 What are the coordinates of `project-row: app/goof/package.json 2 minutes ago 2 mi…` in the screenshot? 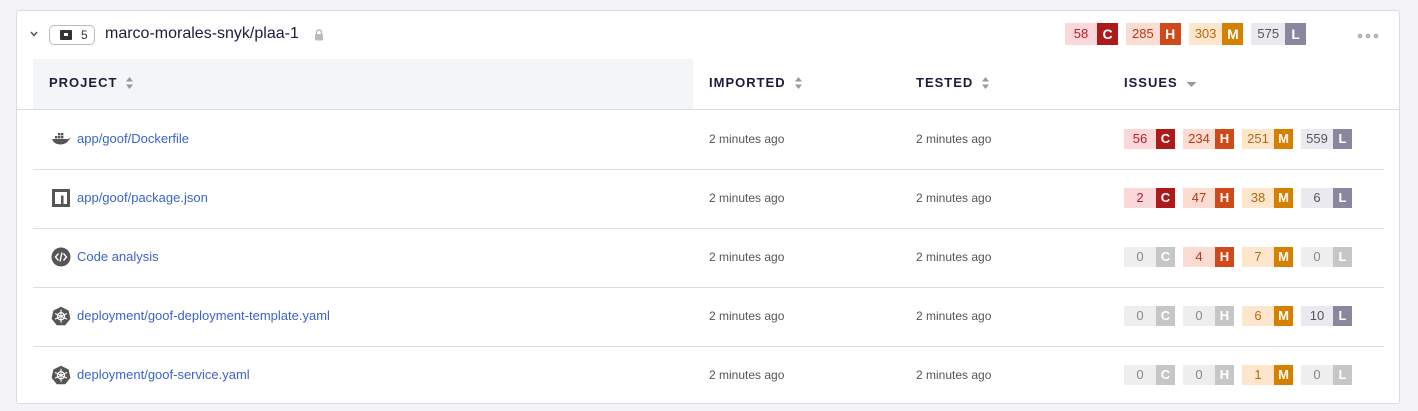 It's located at (708, 199).